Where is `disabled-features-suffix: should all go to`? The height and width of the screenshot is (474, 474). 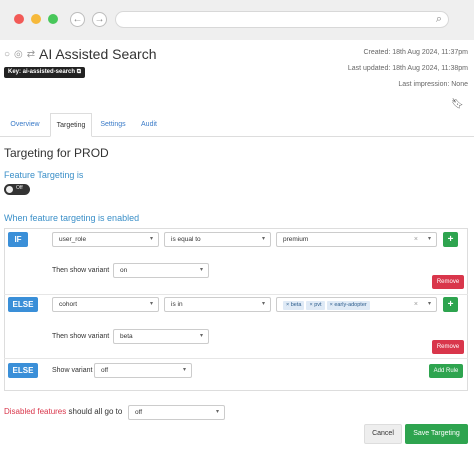
disabled-features-suffix: should all go to is located at coordinates (94, 411).